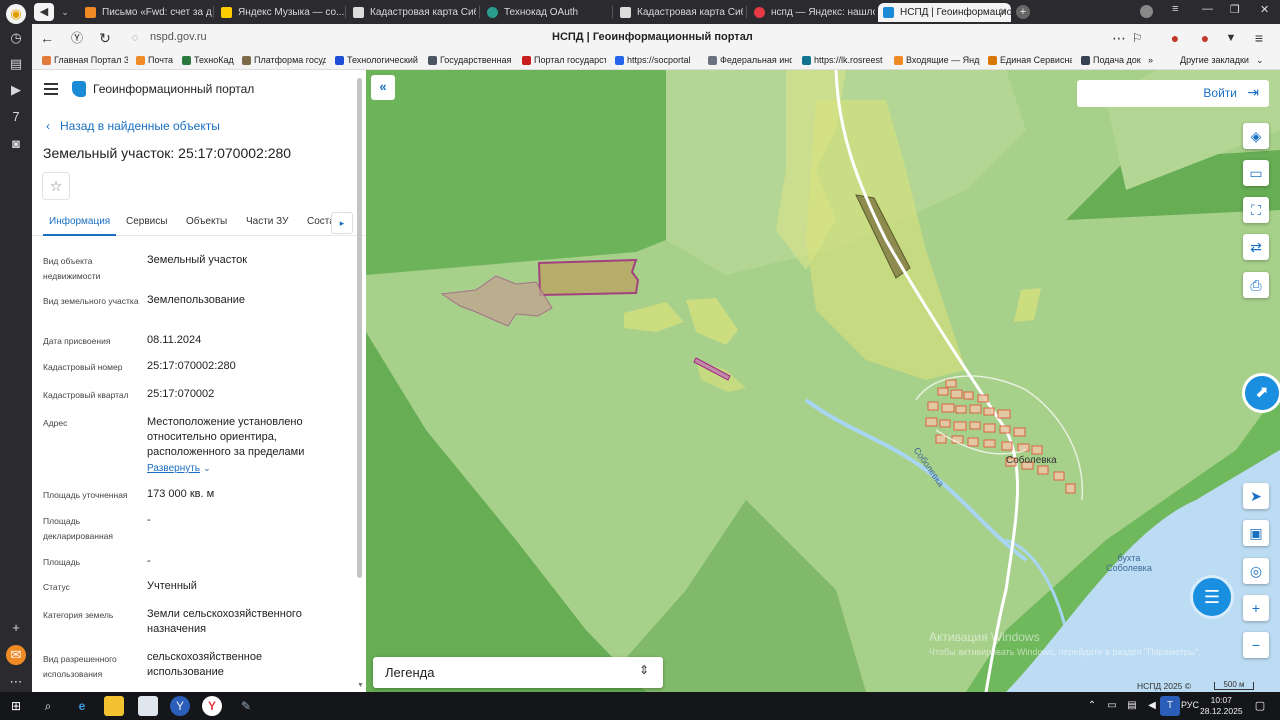 Image resolution: width=1280 pixels, height=720 pixels. What do you see at coordinates (1256, 210) in the screenshot?
I see `select-area-icon: ⛶` at bounding box center [1256, 210].